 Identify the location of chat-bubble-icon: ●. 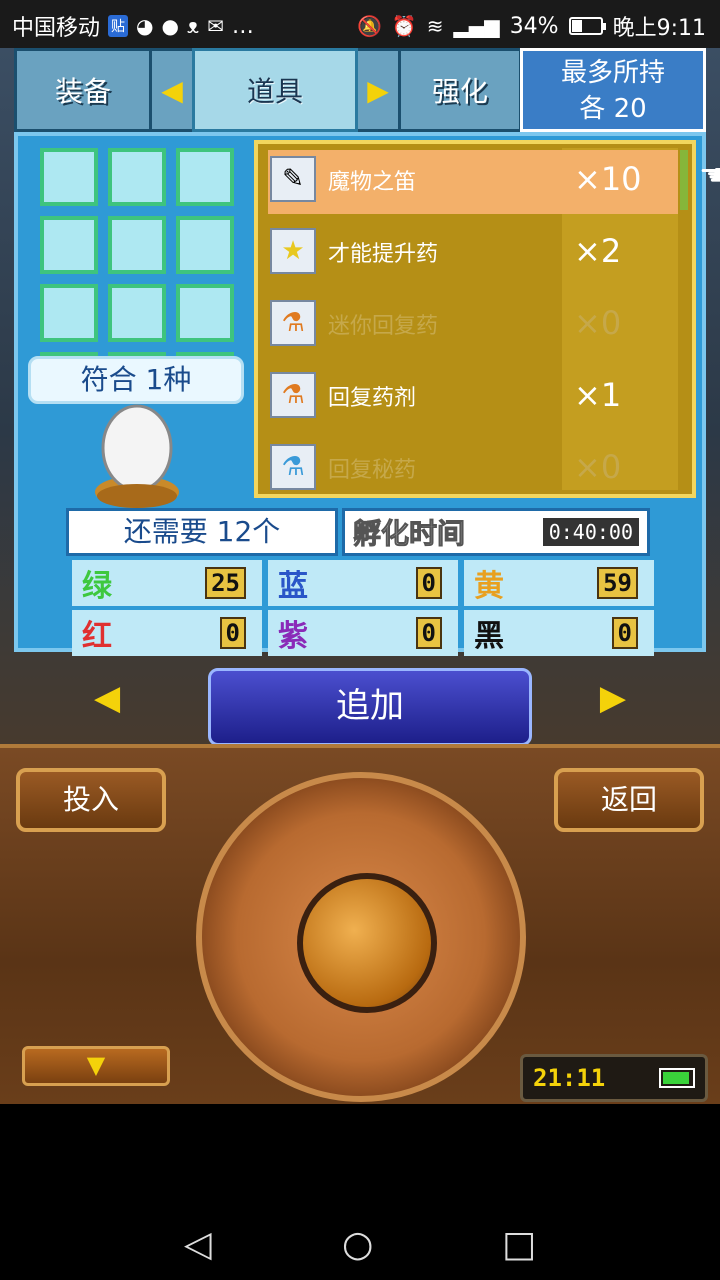
(170, 26).